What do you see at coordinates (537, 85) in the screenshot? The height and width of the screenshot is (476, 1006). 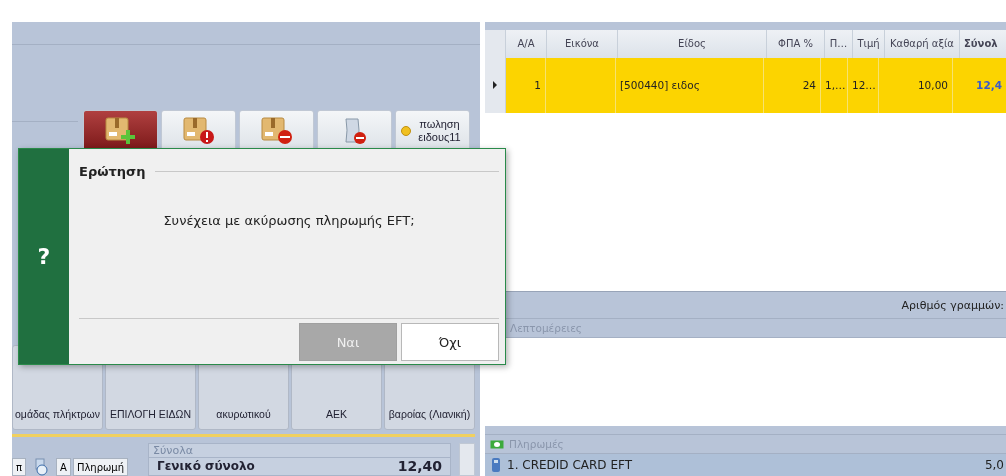 I see `table-cell: 1` at bounding box center [537, 85].